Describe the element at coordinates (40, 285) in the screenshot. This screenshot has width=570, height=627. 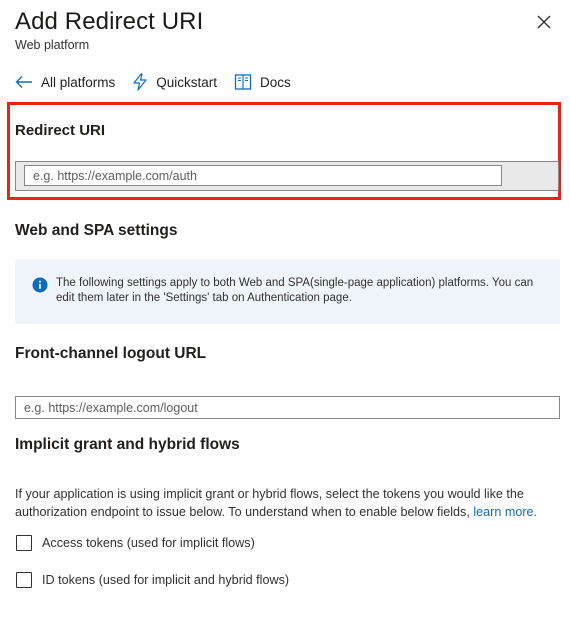
I see `info-icon` at that location.